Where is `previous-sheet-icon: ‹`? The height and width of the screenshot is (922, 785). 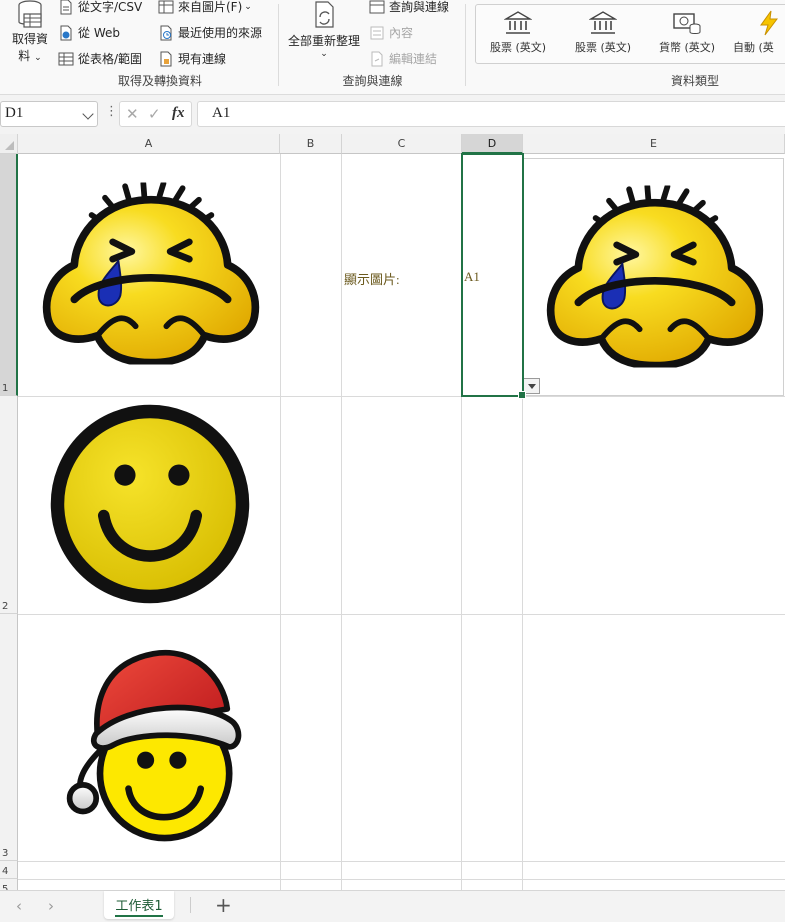 previous-sheet-icon: ‹ is located at coordinates (19, 906).